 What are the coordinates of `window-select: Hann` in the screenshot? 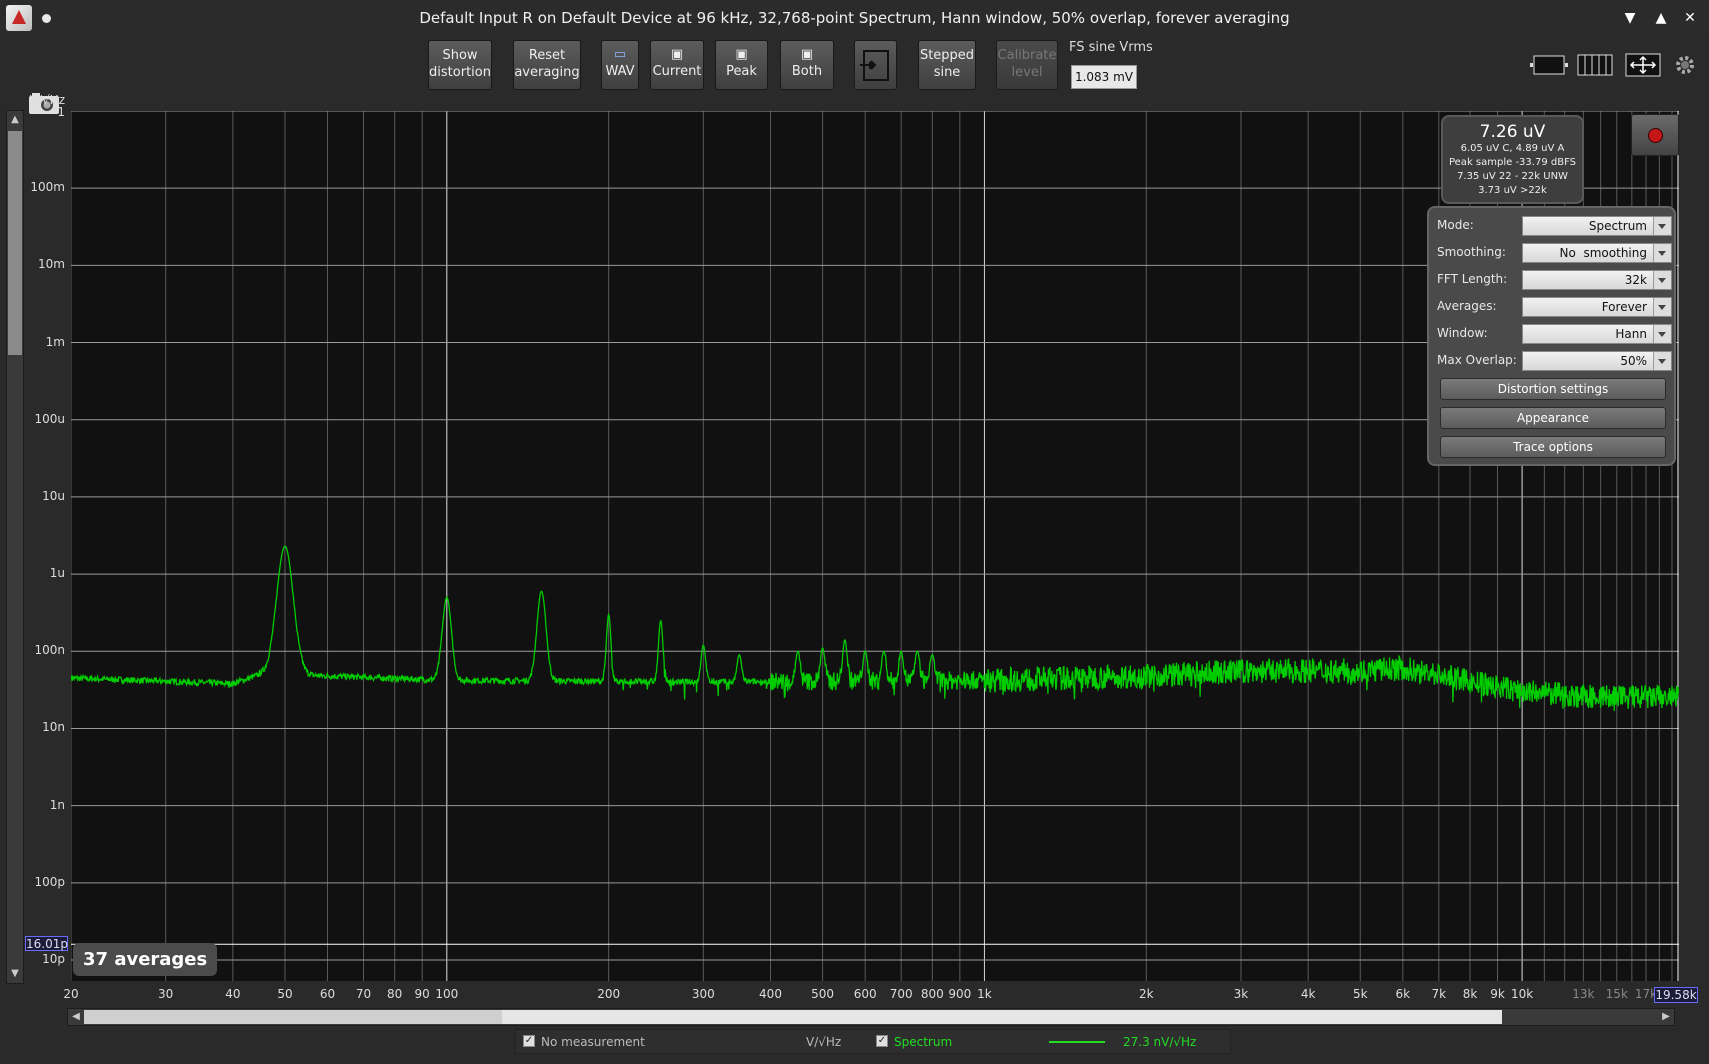 It's located at (1597, 334).